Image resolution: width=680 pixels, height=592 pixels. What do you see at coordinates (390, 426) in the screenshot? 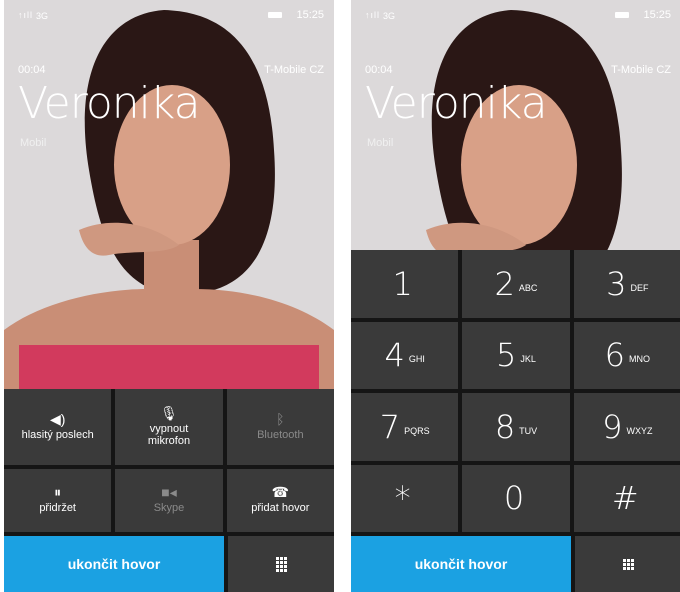
I see `key-digit: 7` at bounding box center [390, 426].